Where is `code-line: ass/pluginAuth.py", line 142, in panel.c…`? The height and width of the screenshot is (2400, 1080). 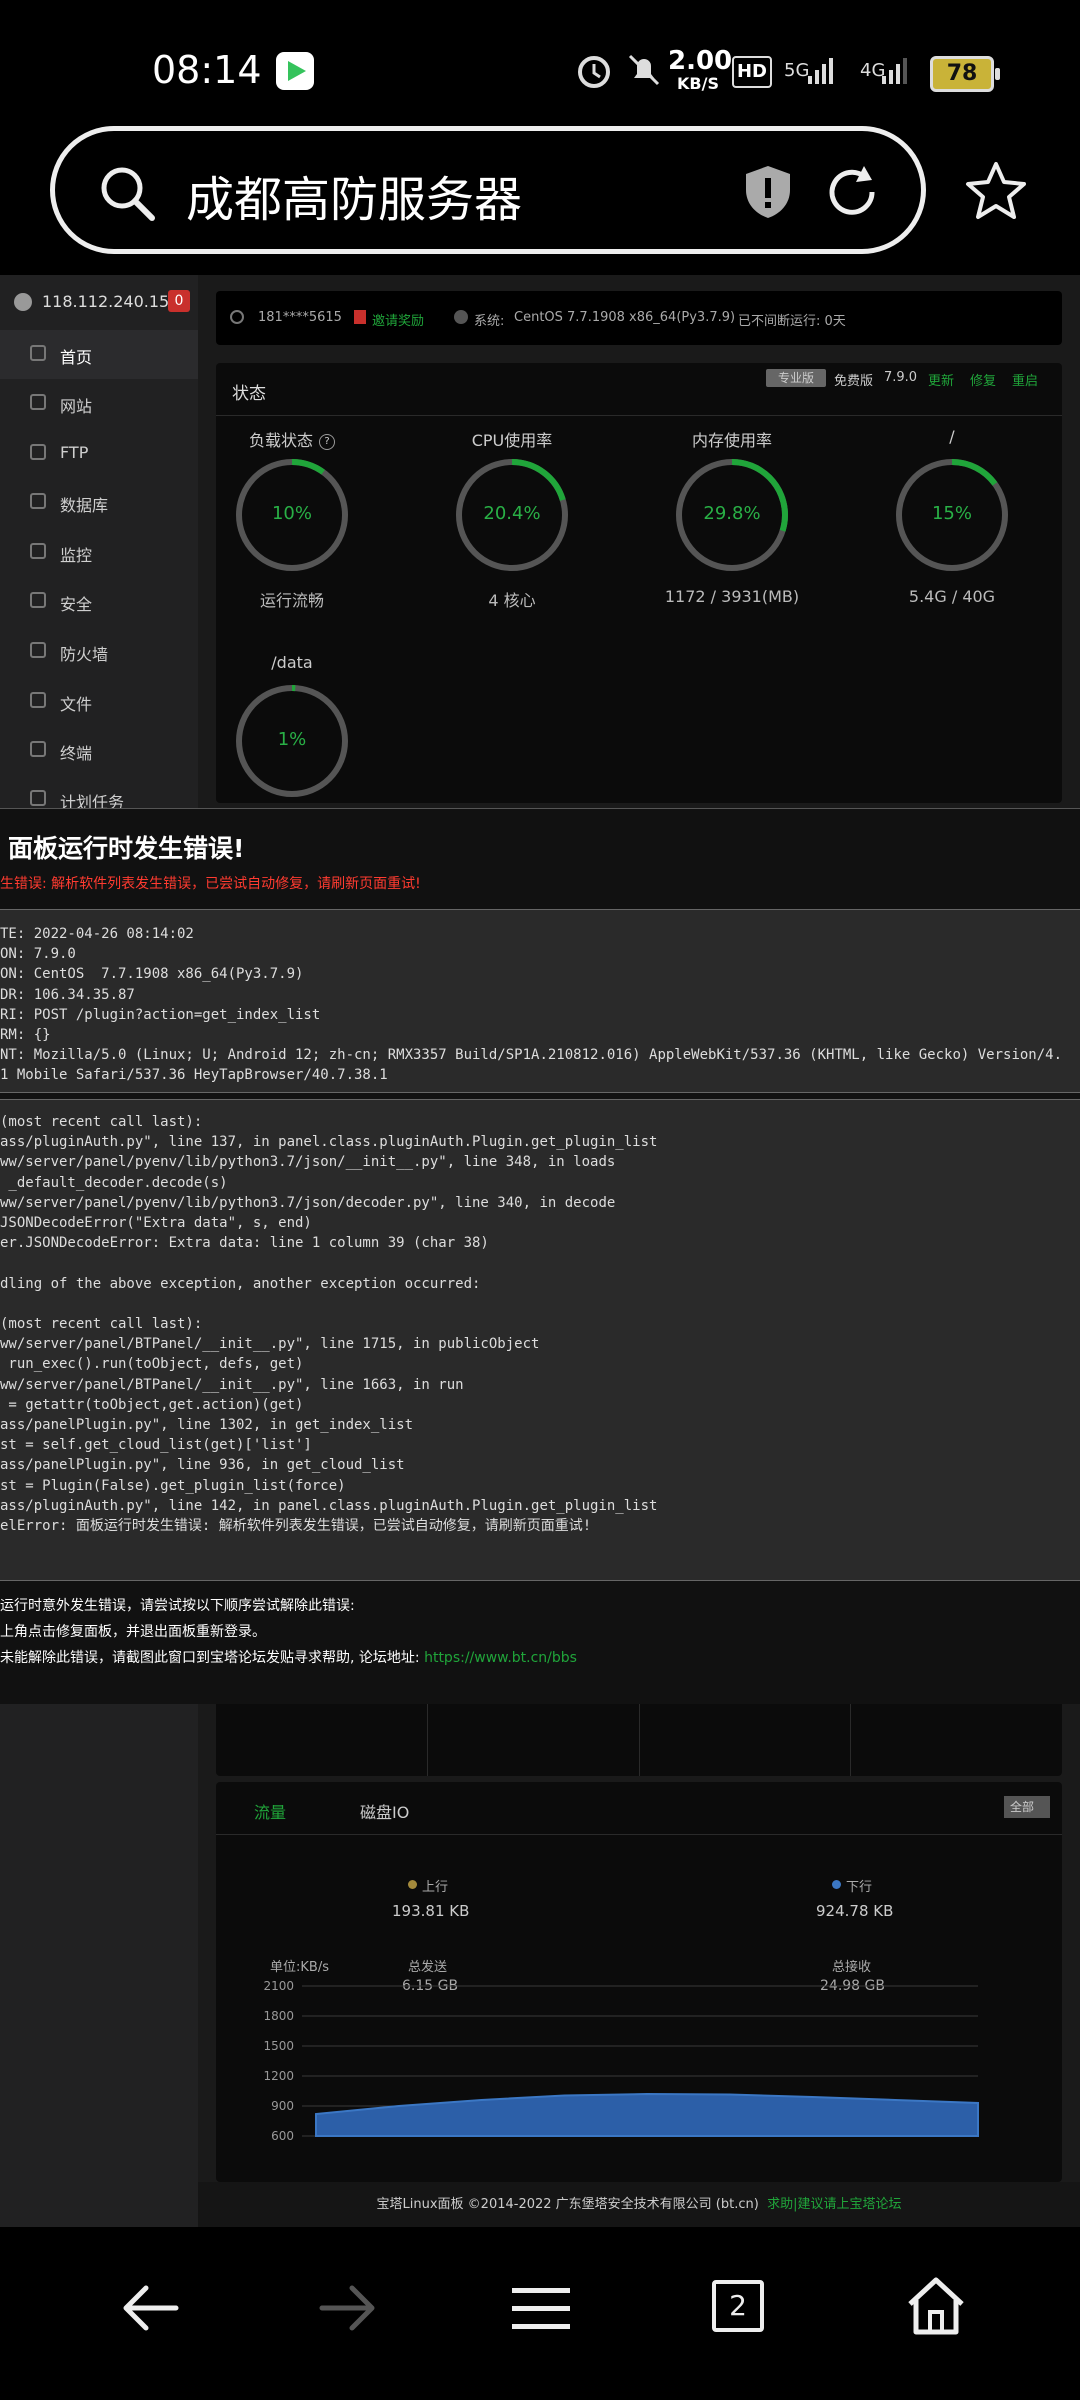 code-line: ass/pluginAuth.py", line 142, in panel.c… is located at coordinates (329, 1505).